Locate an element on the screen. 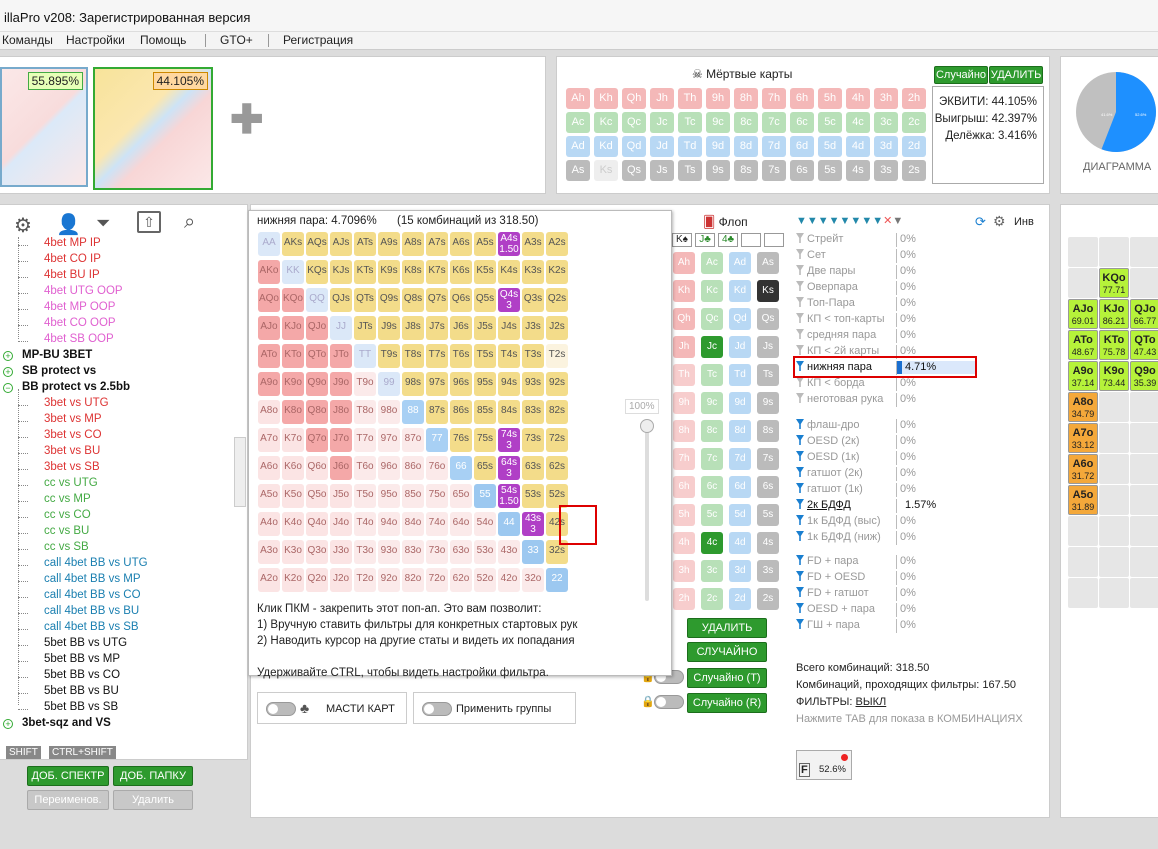 The width and height of the screenshot is (1158, 849). hand-cell-JTo: JTo is located at coordinates (341, 356).